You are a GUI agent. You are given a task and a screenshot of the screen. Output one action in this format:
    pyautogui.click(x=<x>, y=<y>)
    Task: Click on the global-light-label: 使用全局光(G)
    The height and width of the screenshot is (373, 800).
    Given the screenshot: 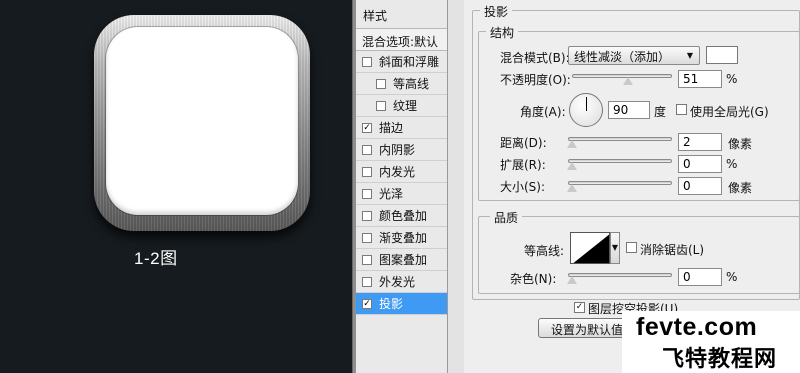 What is the action you would take?
    pyautogui.click(x=729, y=111)
    